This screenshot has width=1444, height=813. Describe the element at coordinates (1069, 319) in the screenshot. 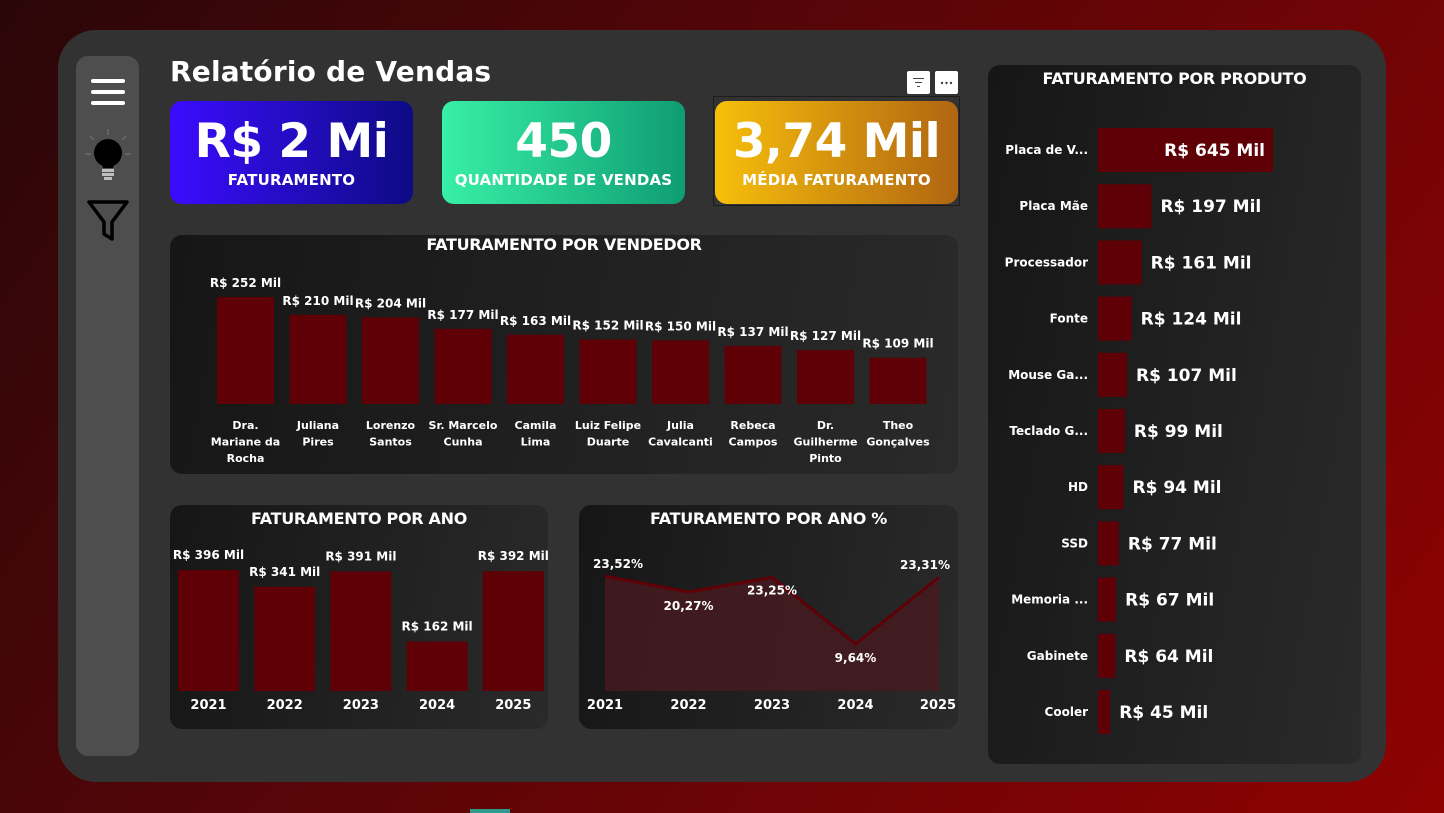

I see `y-tick-label: Fonte` at that location.